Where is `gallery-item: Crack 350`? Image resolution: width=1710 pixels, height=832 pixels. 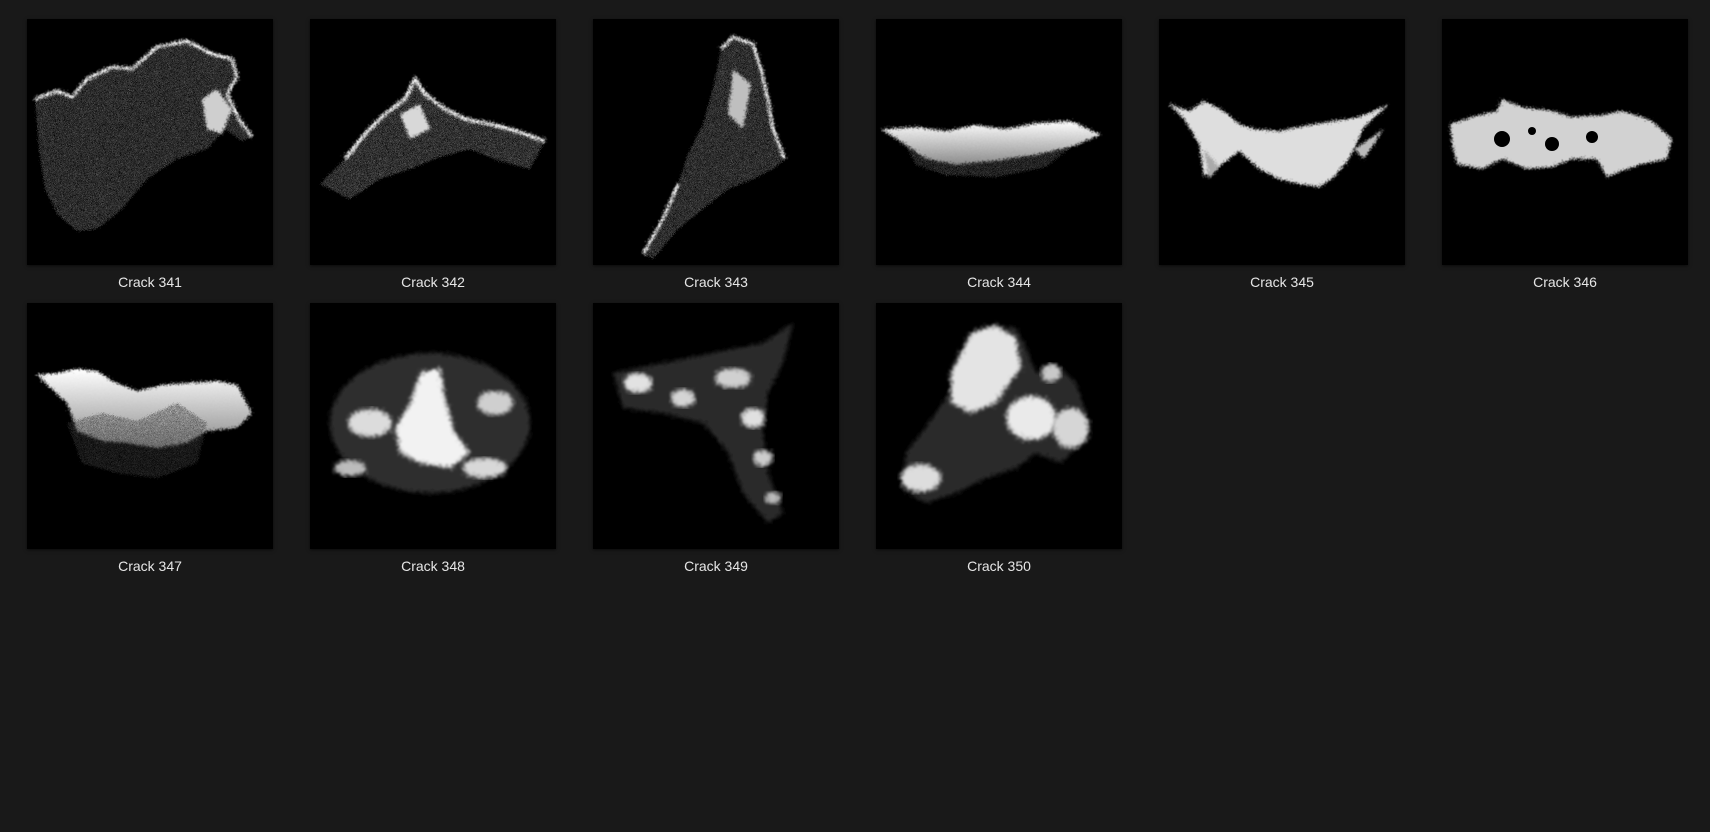
gallery-item: Crack 350 is located at coordinates (999, 448).